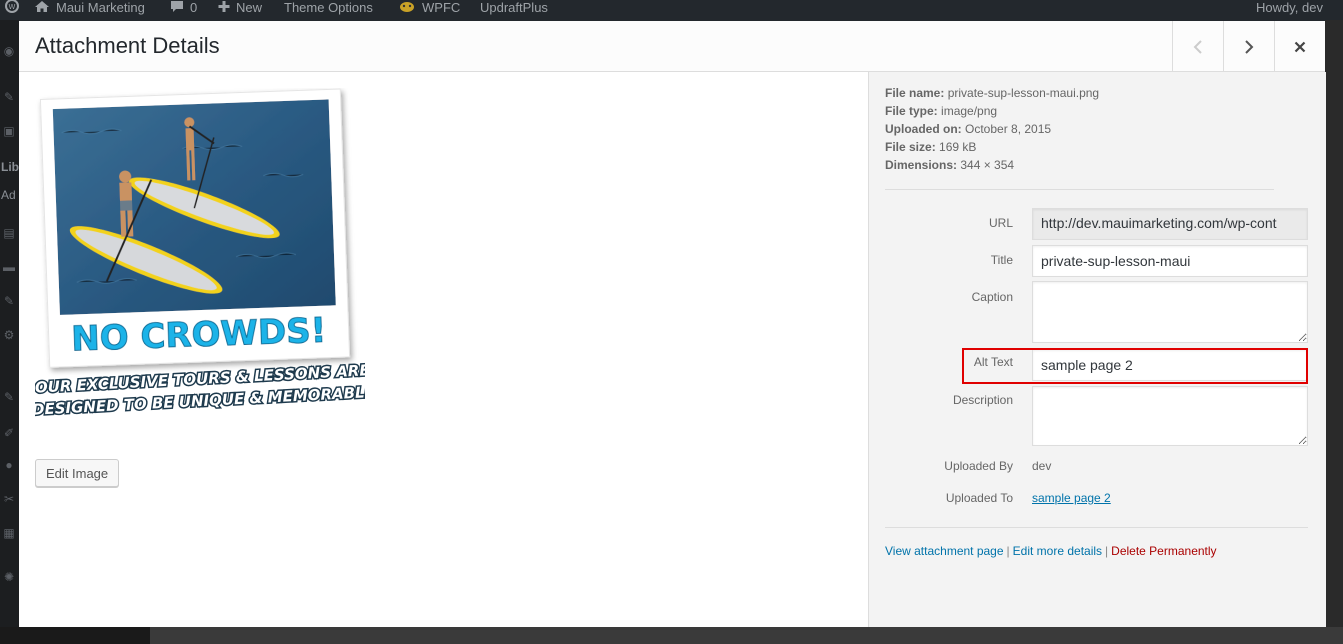  I want to click on plus-icon, so click(224, 8).